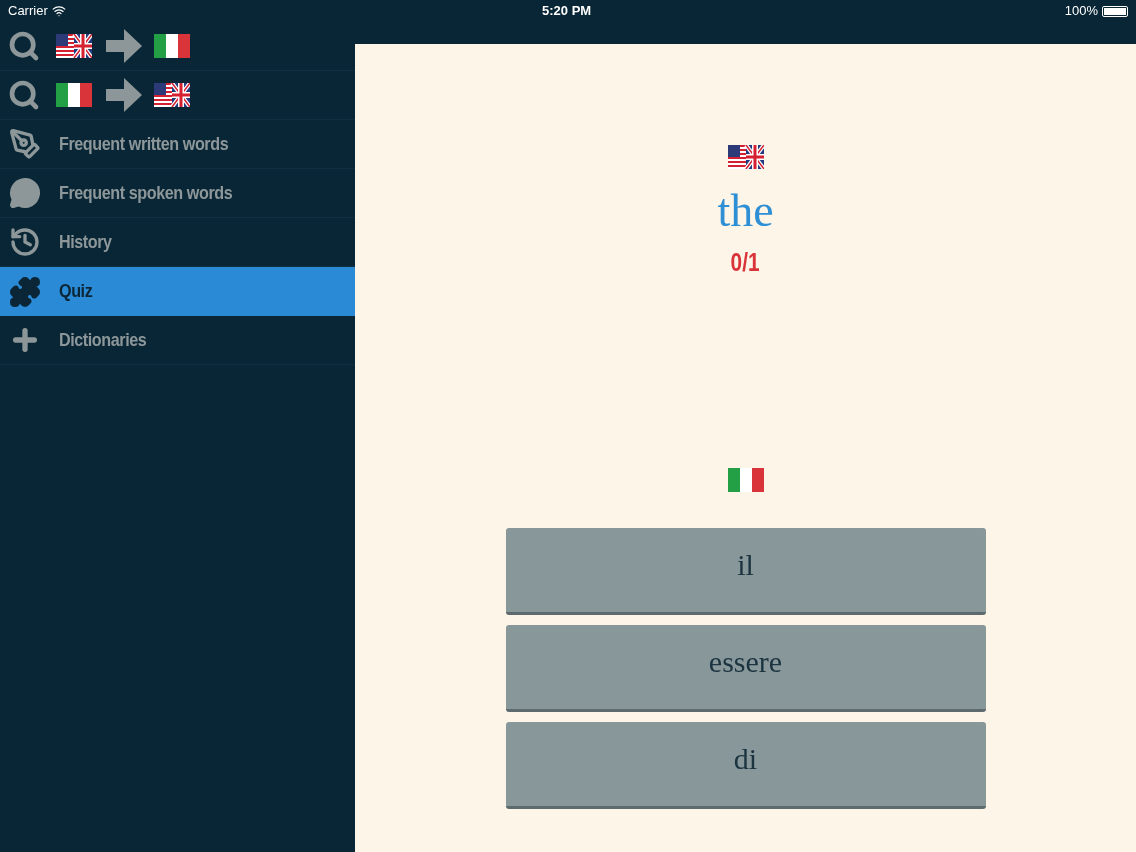 This screenshot has height=852, width=1136. I want to click on italy-flag-icon, so click(745, 480).